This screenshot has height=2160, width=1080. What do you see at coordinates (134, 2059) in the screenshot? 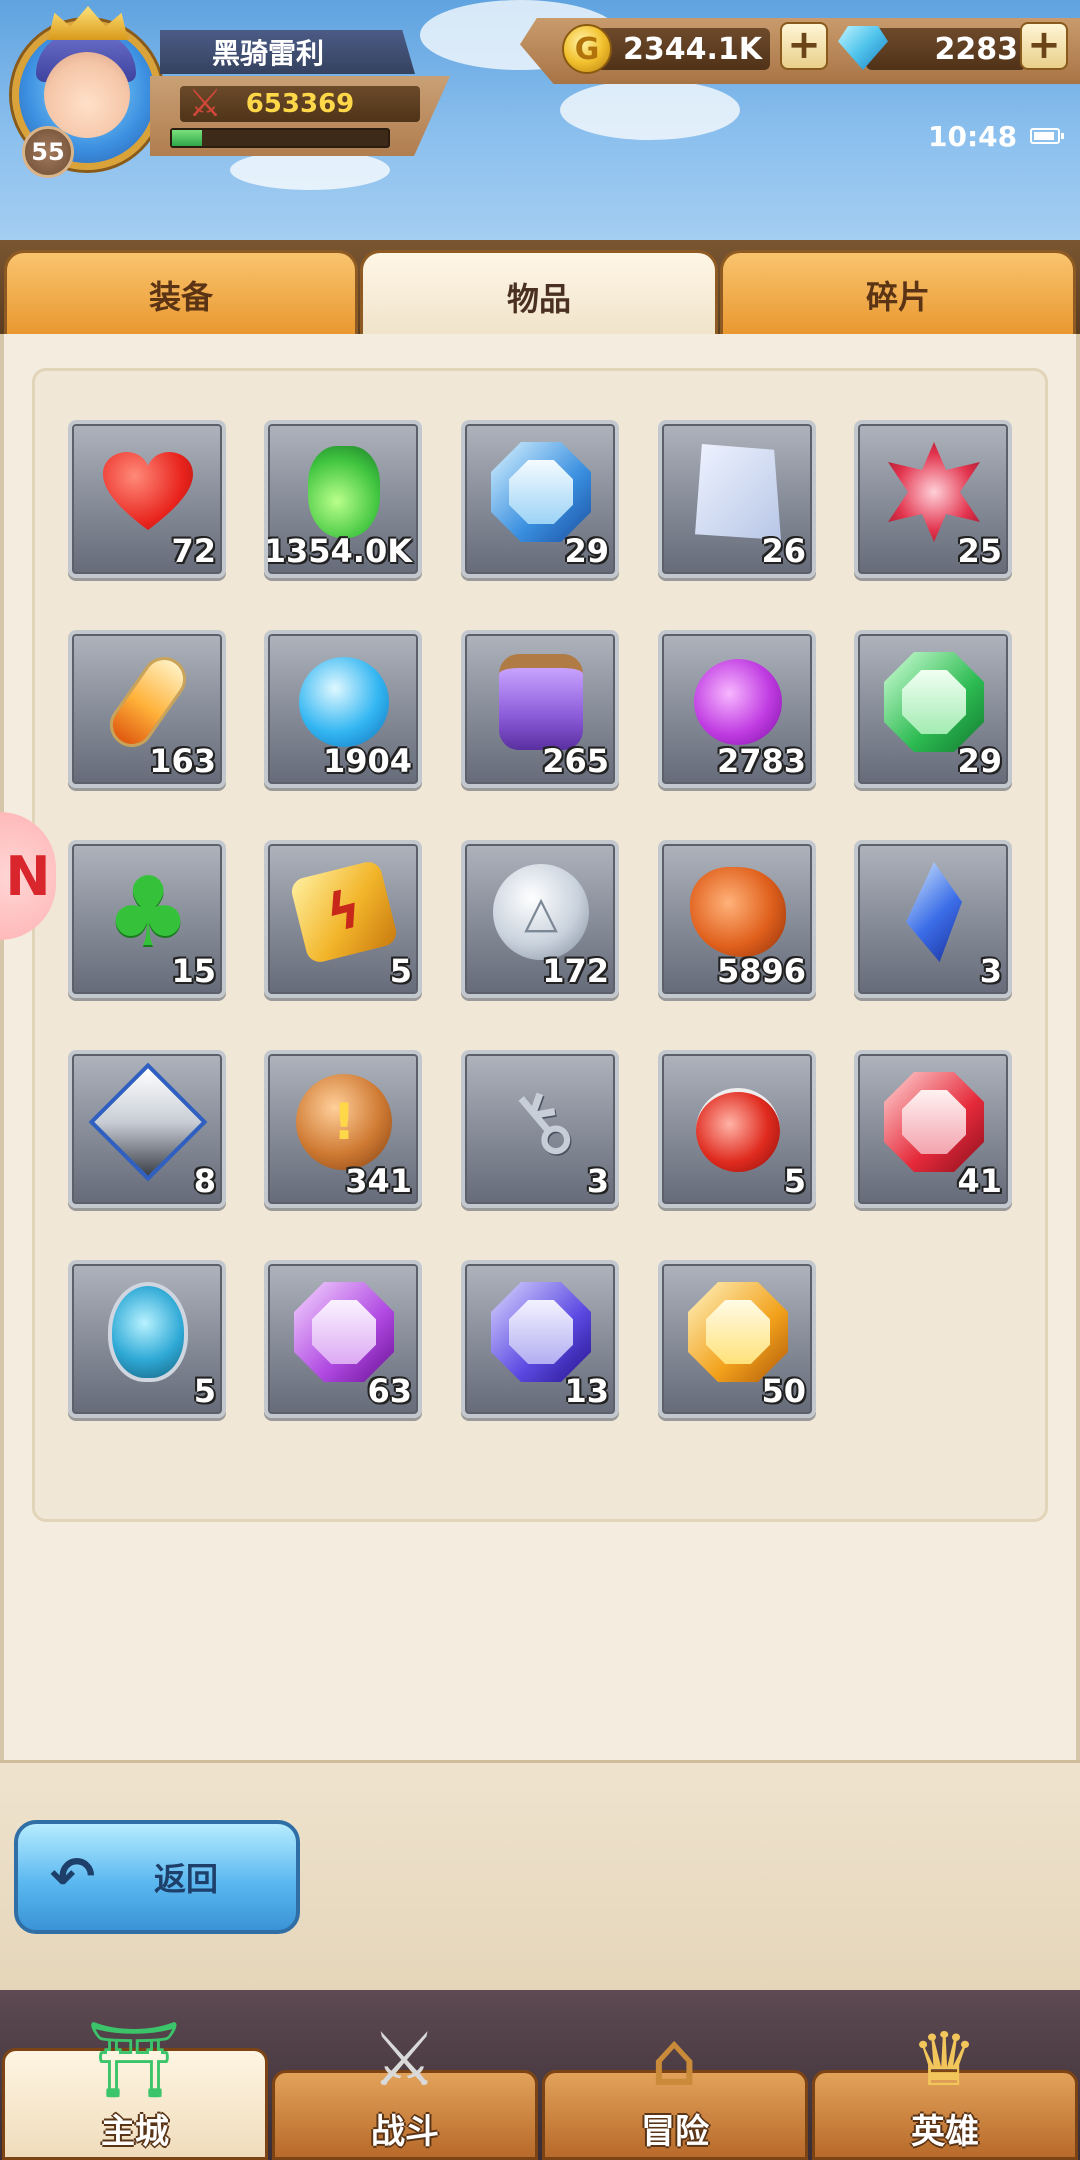
I see `castle-icon: ⛩` at bounding box center [134, 2059].